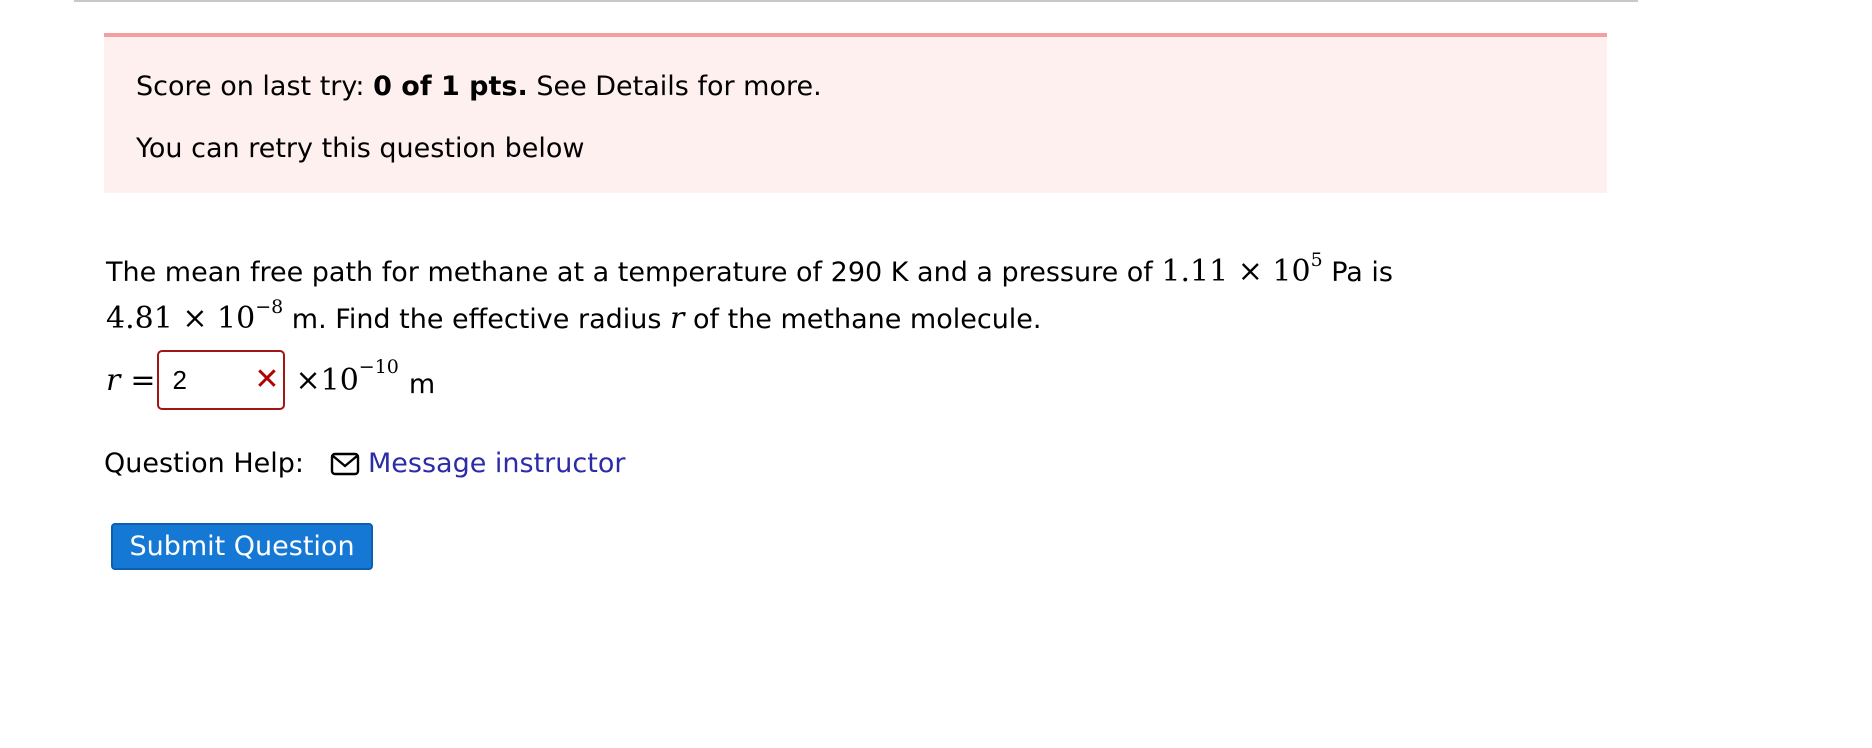 This screenshot has height=748, width=1872. I want to click on score-suffix: See Details for more., so click(674, 86).